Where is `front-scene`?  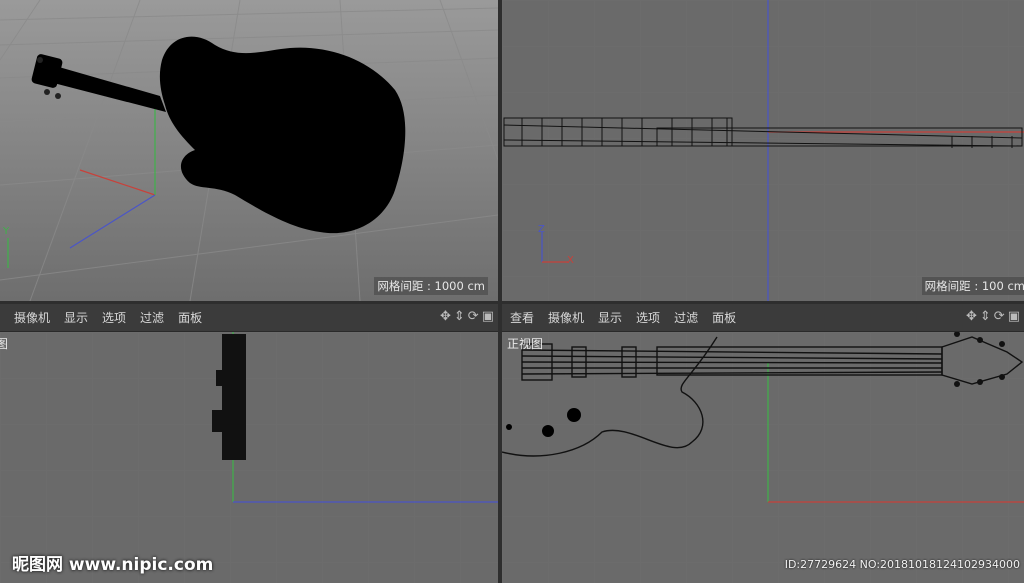
front-scene is located at coordinates (763, 417).